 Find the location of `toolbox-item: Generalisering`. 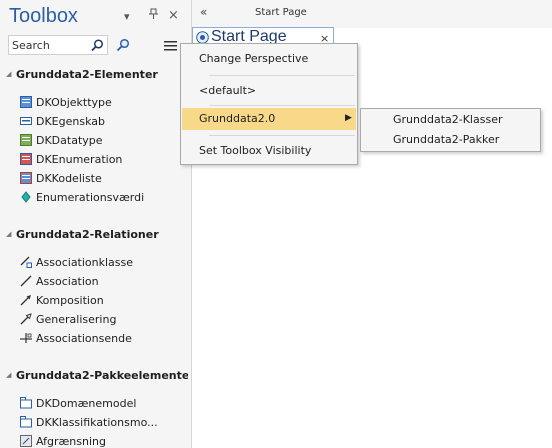

toolbox-item: Generalisering is located at coordinates (95, 319).